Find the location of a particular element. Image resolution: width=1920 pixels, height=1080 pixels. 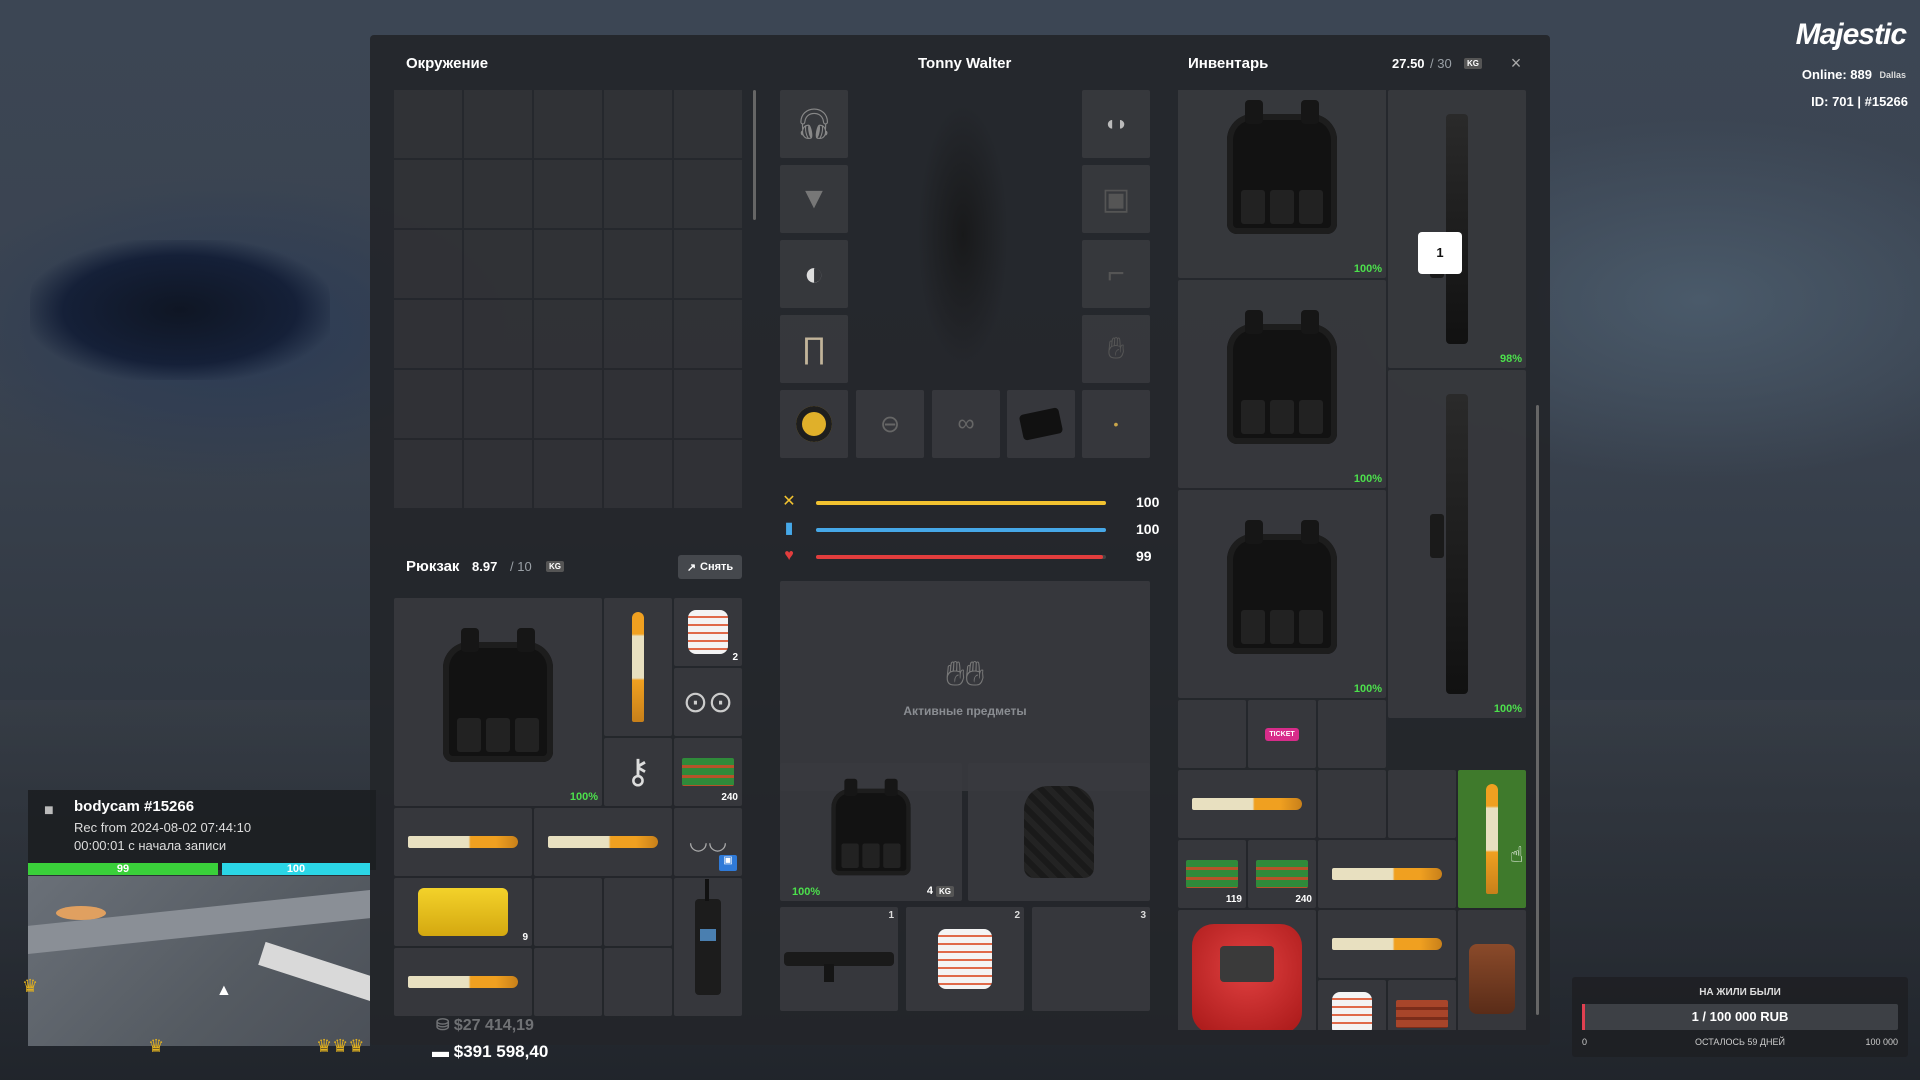

inventory-slot-wallet is located at coordinates (1492, 970).